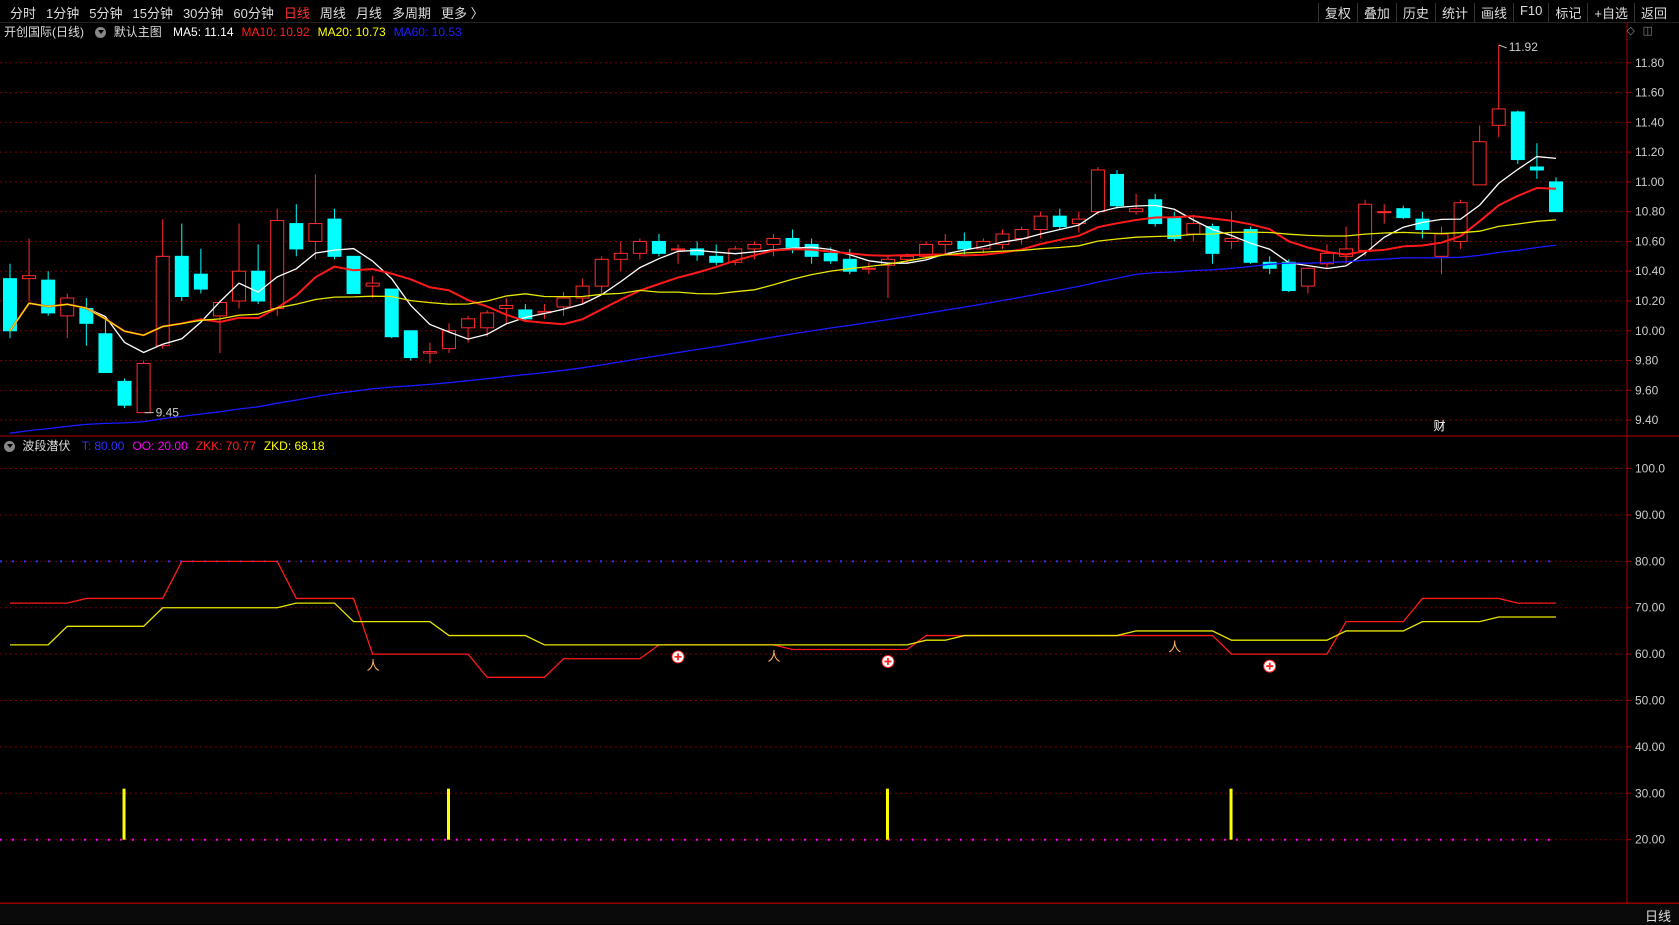 The image size is (1679, 925). What do you see at coordinates (783, 624) in the screenshot?
I see `zkd-line` at bounding box center [783, 624].